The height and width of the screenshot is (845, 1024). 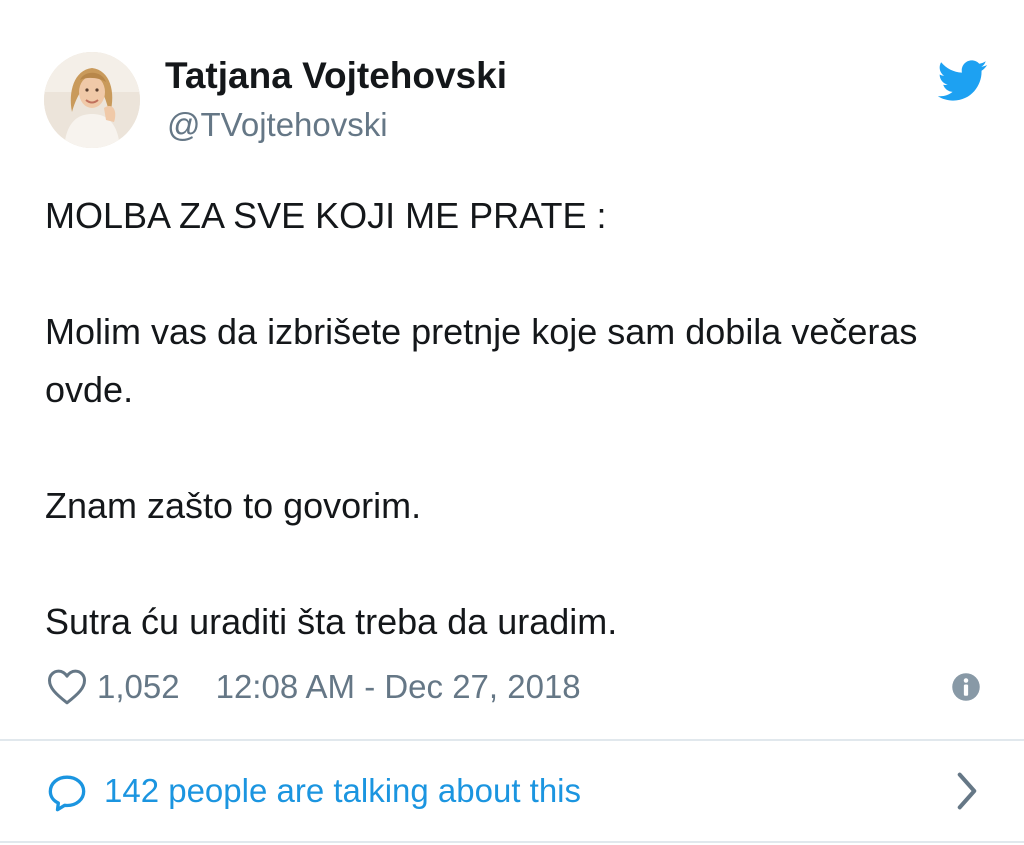 What do you see at coordinates (277, 125) in the screenshot?
I see `author-handle: @TVojtehovski` at bounding box center [277, 125].